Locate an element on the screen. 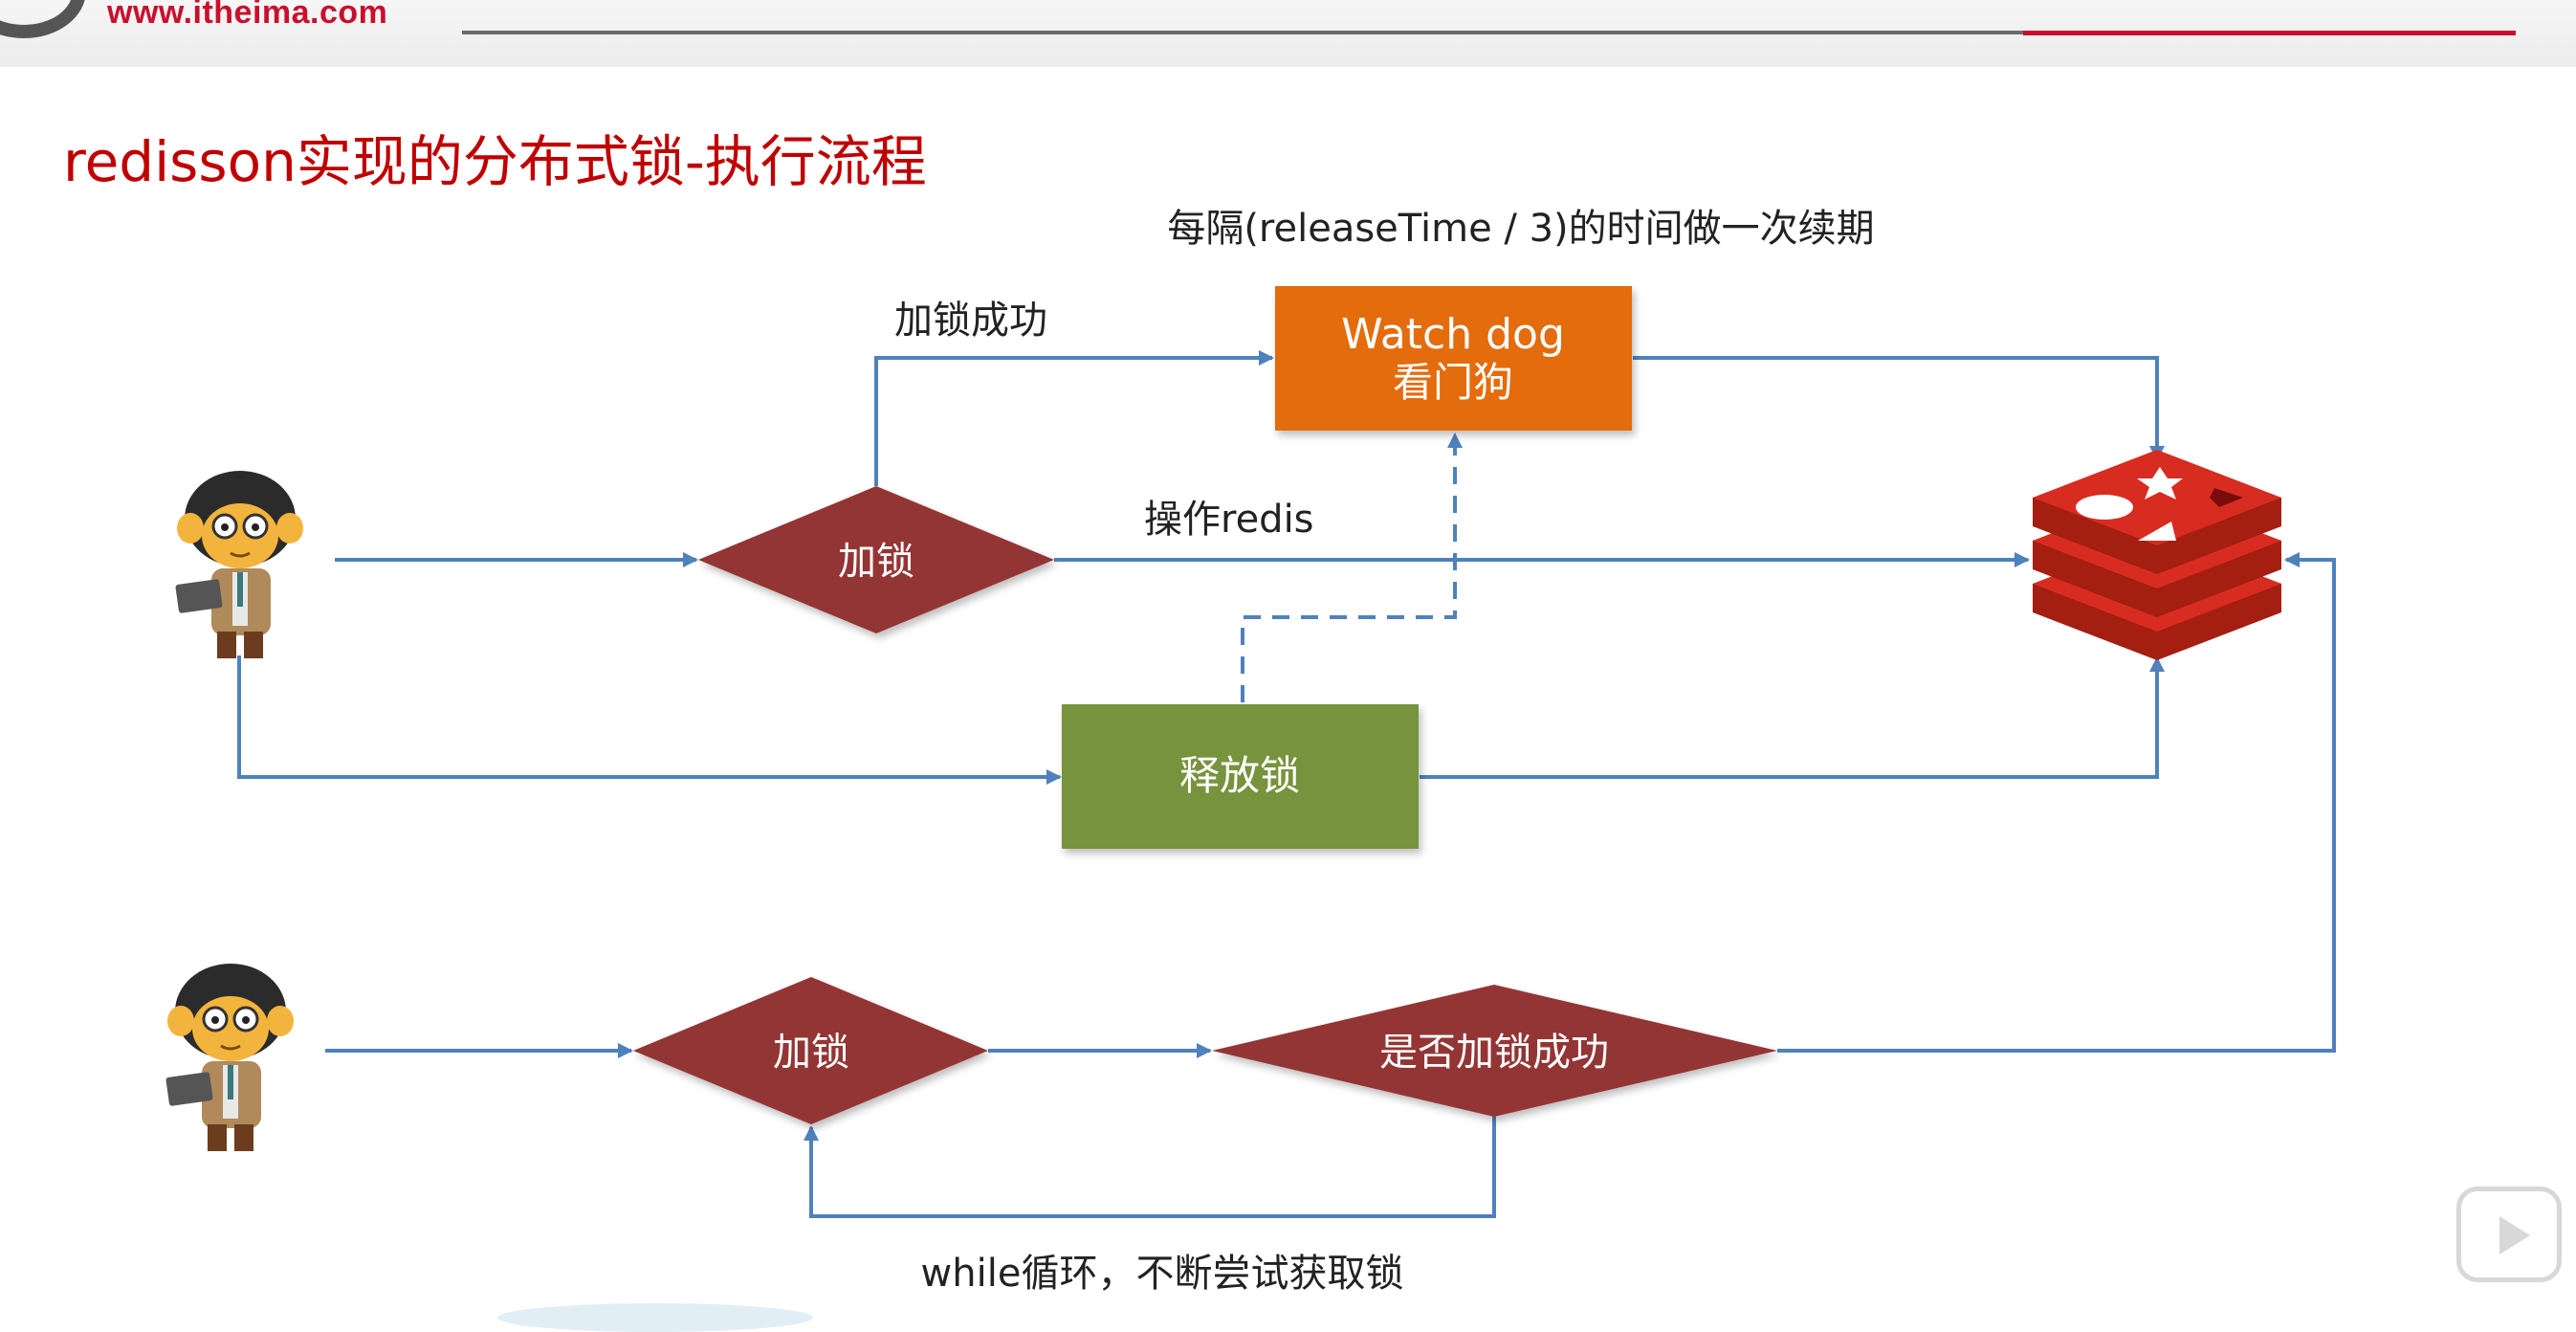  lock-bottom-label: 加锁 is located at coordinates (811, 1053).